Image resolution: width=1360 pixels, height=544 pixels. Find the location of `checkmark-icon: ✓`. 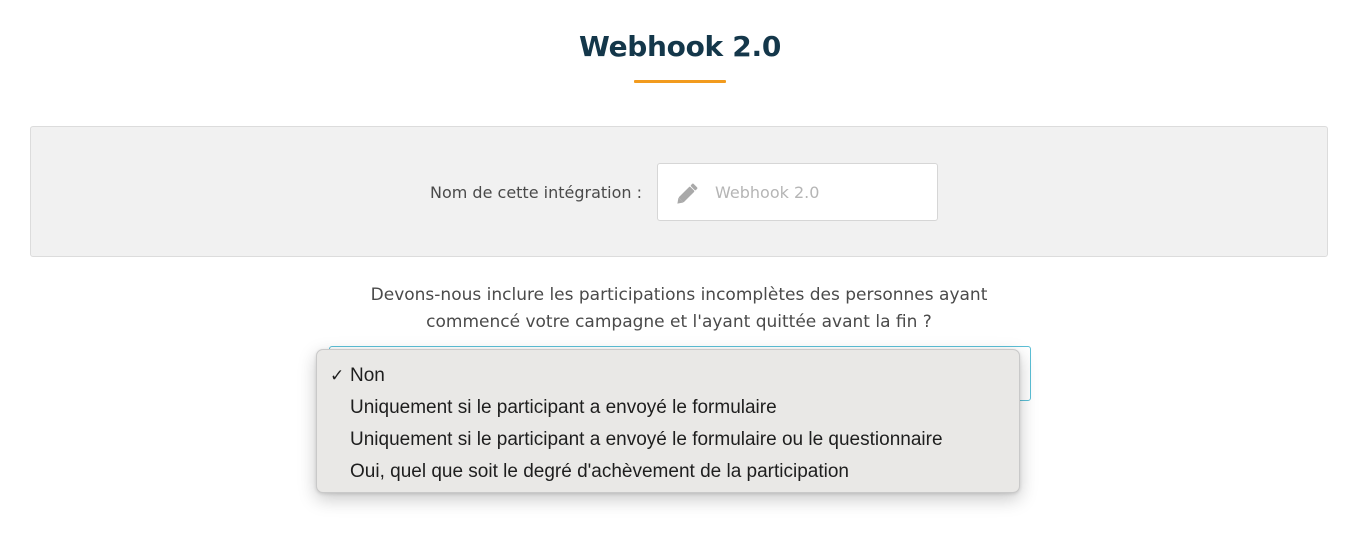

checkmark-icon: ✓ is located at coordinates (337, 376).